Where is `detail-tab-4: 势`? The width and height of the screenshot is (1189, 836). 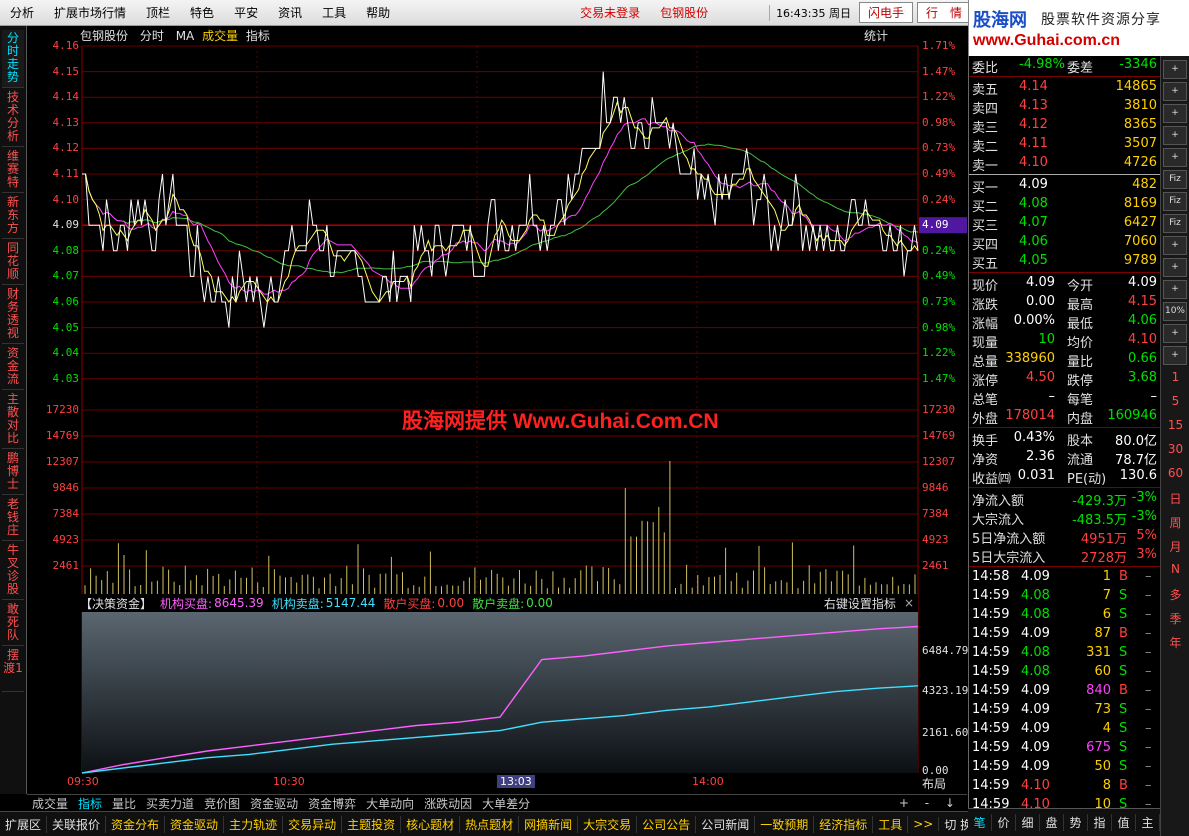
detail-tab-4: 势 is located at coordinates (1076, 822).